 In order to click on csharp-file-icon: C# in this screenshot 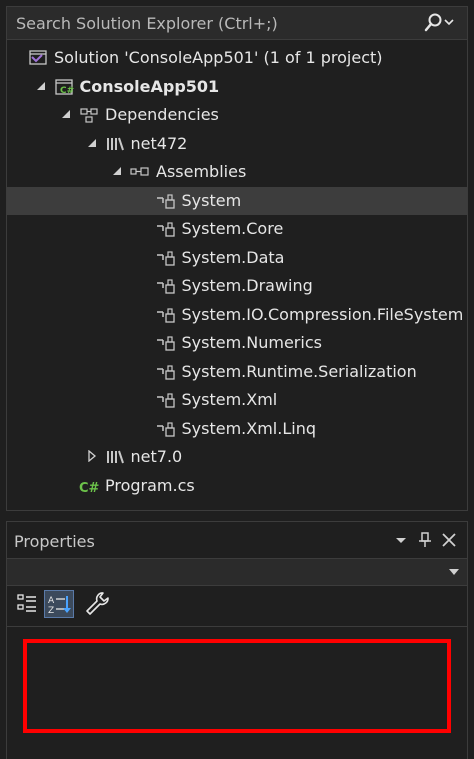, I will do `click(89, 486)`.